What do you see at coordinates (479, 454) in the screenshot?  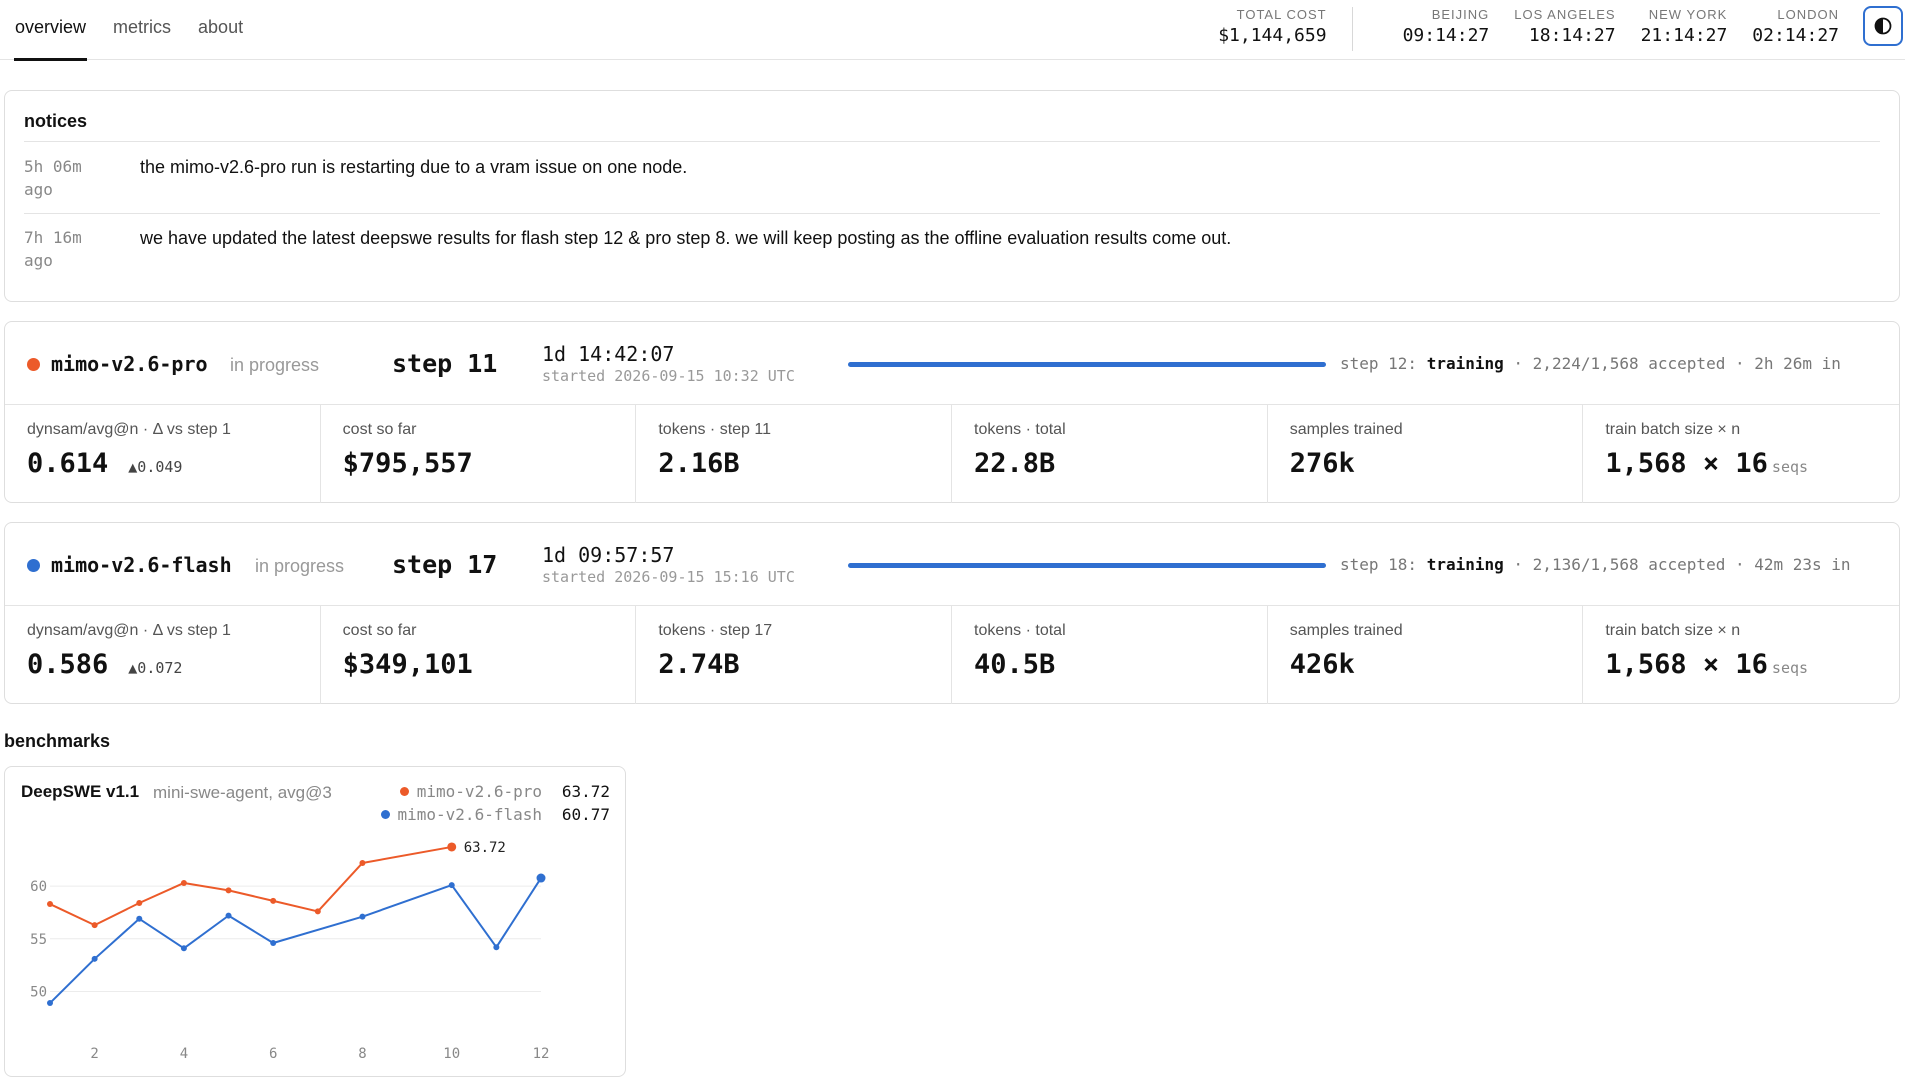 I see `metric-cost: cost so far $795,557` at bounding box center [479, 454].